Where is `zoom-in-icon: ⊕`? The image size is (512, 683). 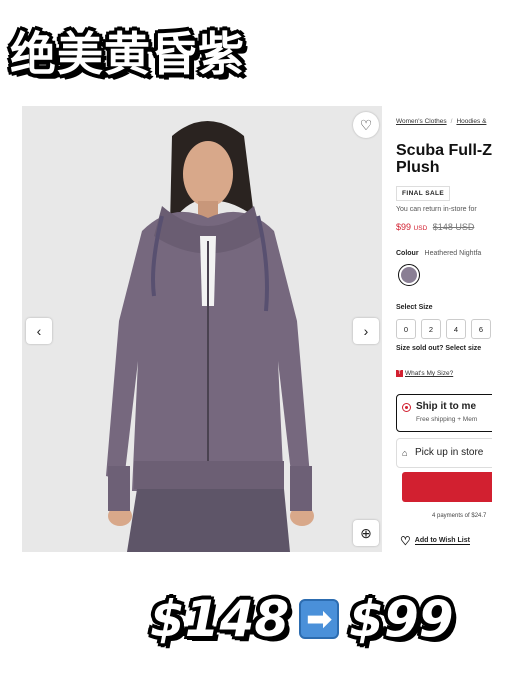 zoom-in-icon: ⊕ is located at coordinates (366, 532).